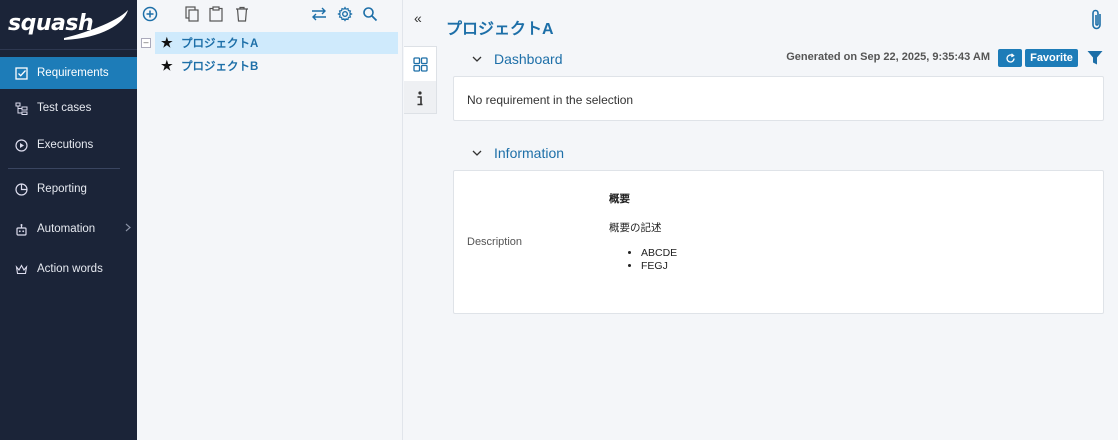  I want to click on logo-text: squash, so click(51, 23).